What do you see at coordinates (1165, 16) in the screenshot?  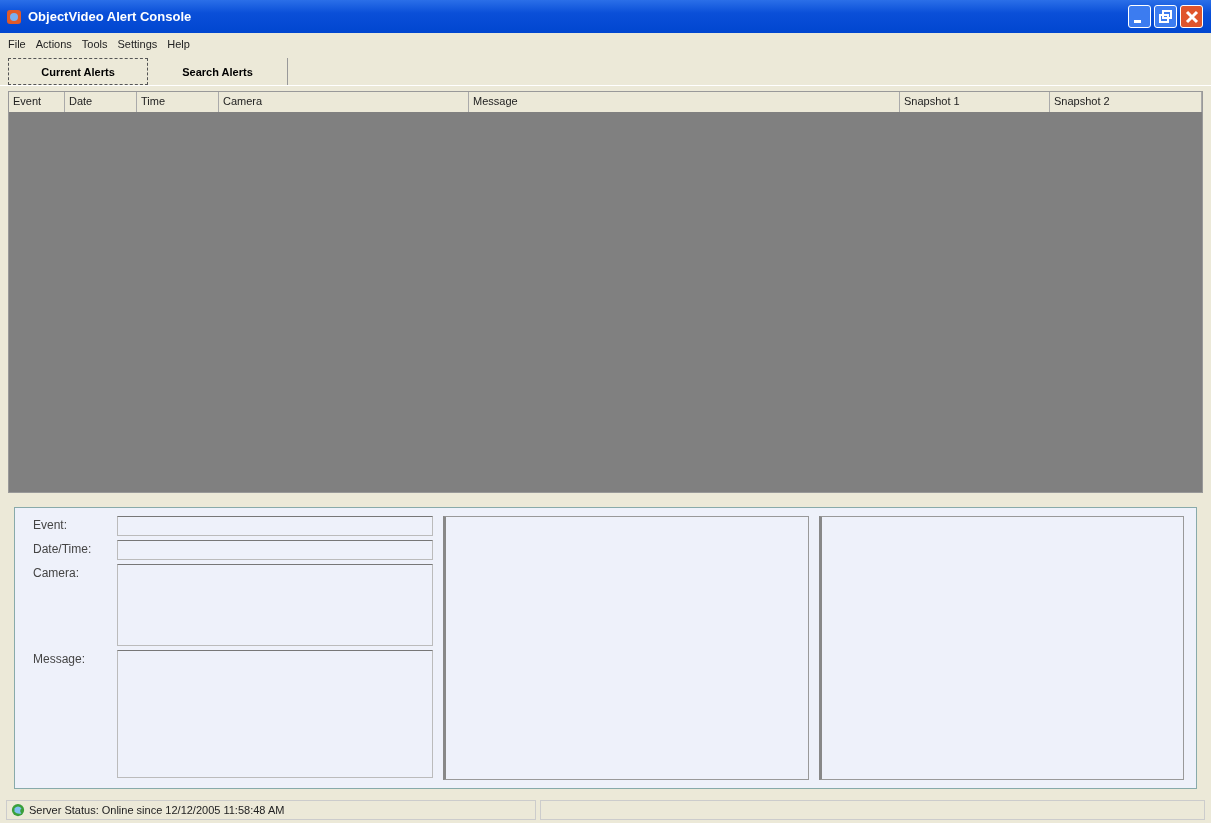 I see `maximize-button` at bounding box center [1165, 16].